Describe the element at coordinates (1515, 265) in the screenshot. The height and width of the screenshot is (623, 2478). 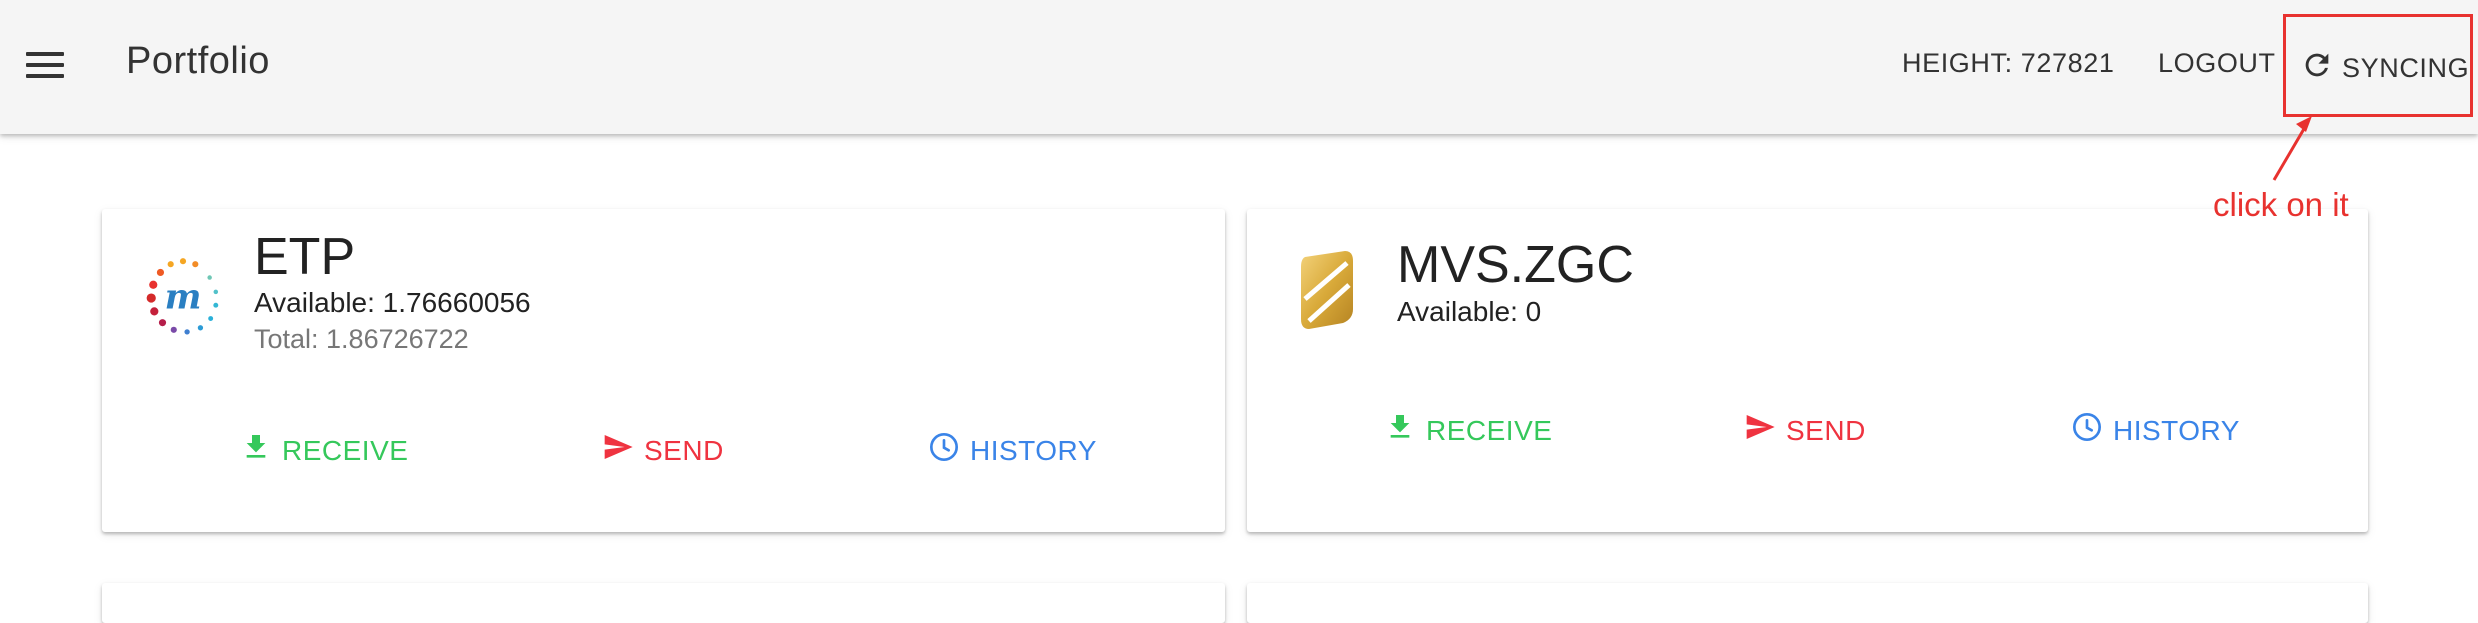
I see `asset-name: MVS.ZGC` at that location.